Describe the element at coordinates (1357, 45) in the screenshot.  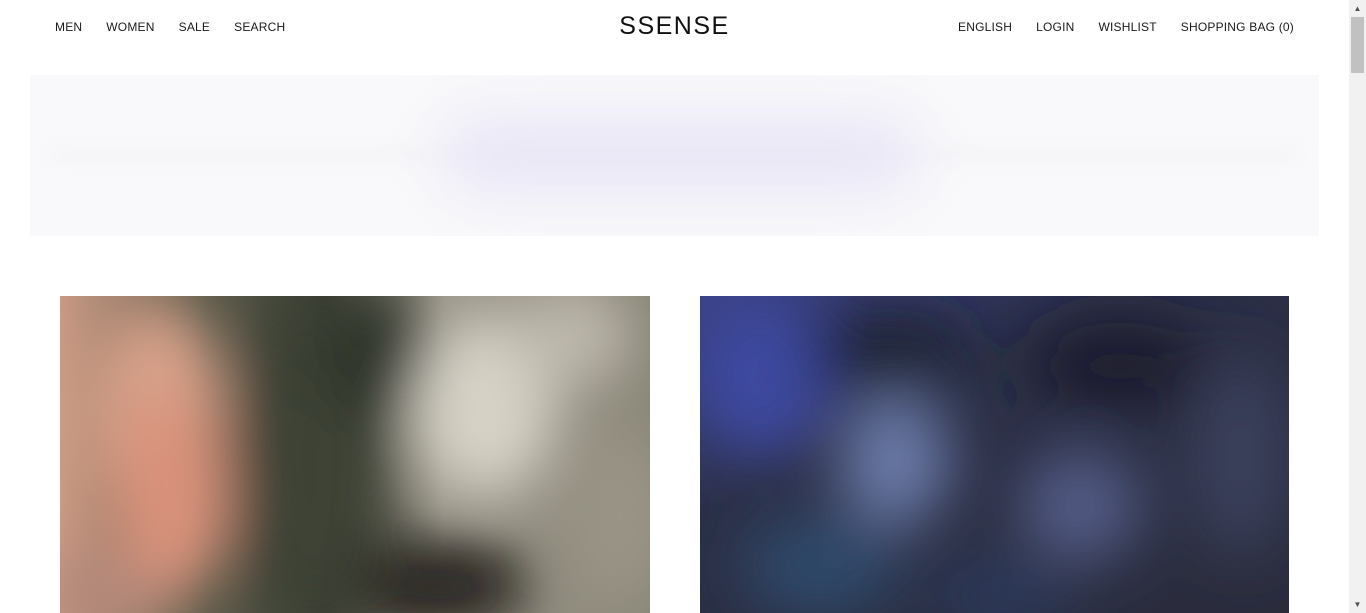
I see `scrollbar-thumb` at that location.